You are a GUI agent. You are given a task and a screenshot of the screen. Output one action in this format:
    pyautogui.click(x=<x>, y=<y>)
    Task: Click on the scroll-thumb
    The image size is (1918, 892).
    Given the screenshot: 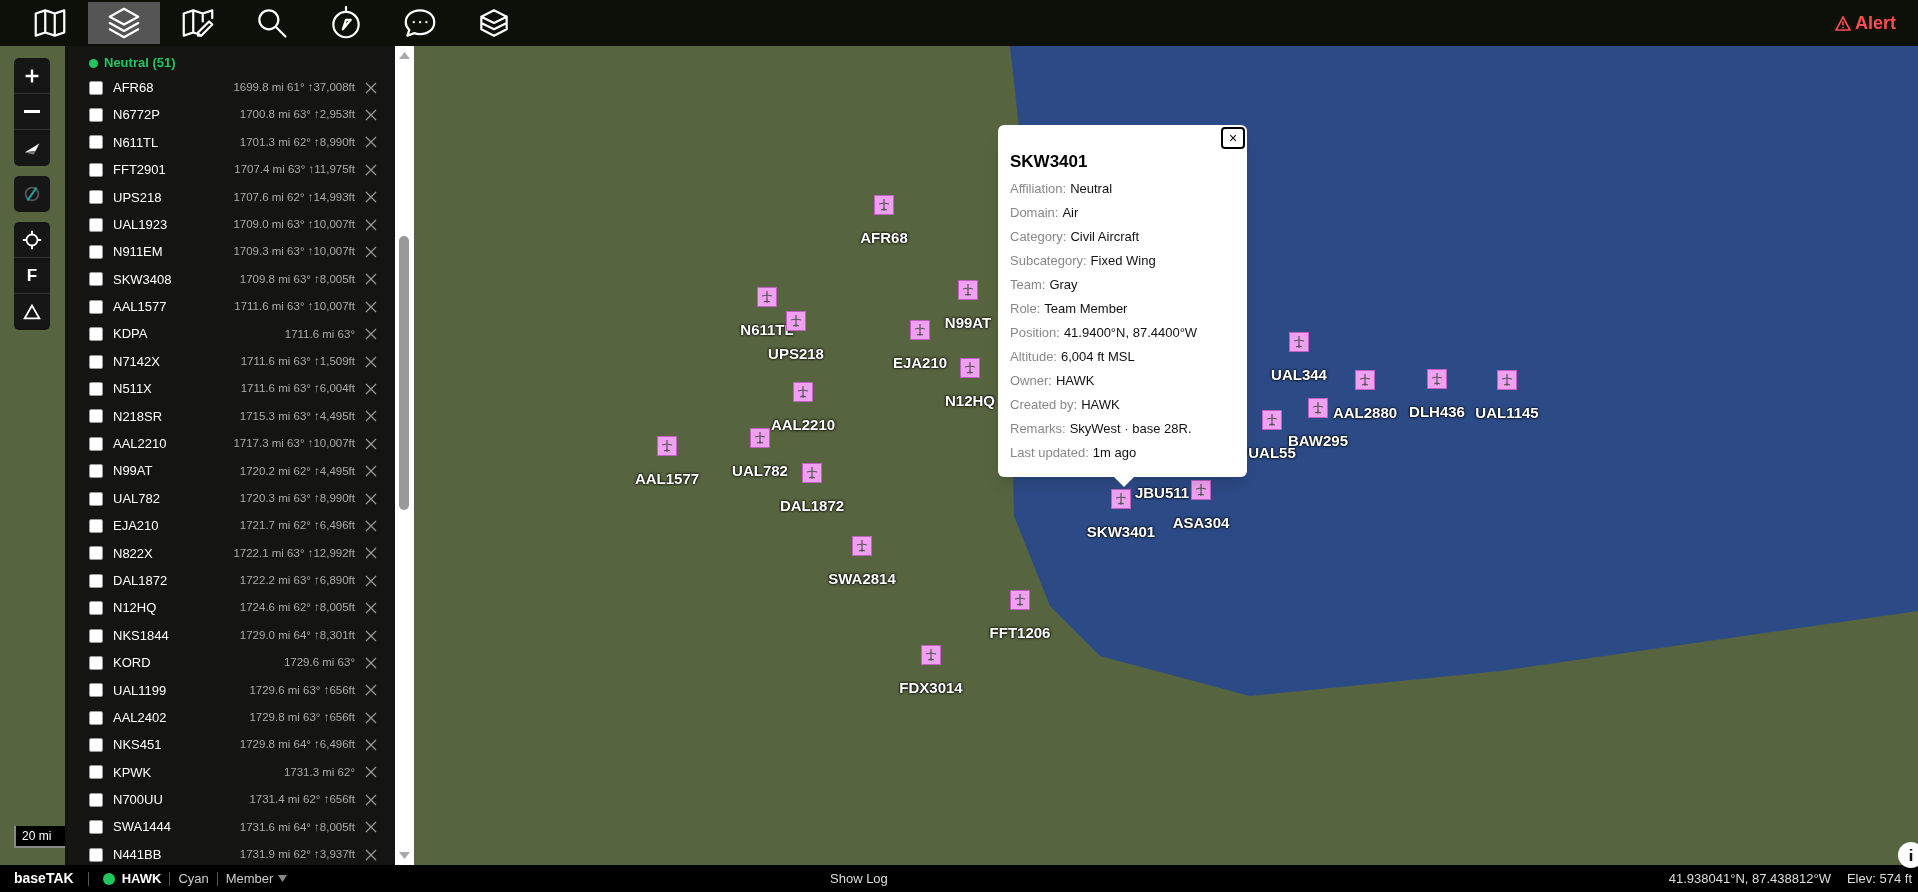 What is the action you would take?
    pyautogui.click(x=404, y=373)
    